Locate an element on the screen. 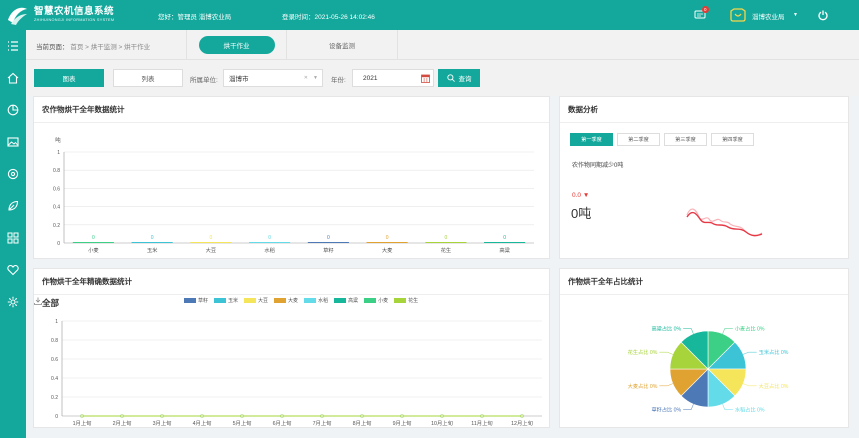 Image resolution: width=859 pixels, height=438 pixels. app-subtitle: ZHIHUINONGJI INFORMATION SYSTEM is located at coordinates (74, 19).